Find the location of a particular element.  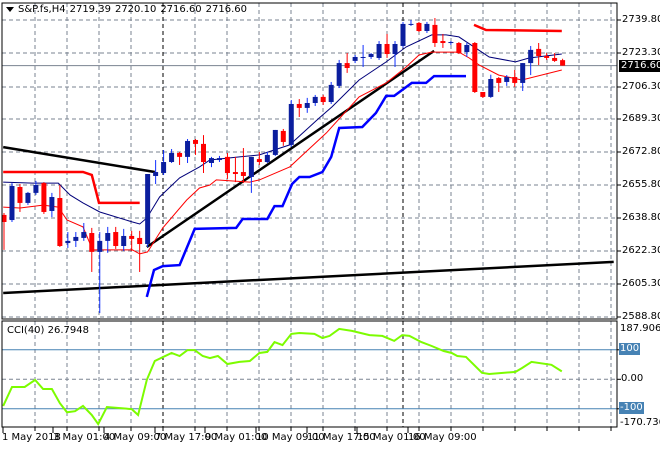

price-label: 2622.30 is located at coordinates (641, 250).